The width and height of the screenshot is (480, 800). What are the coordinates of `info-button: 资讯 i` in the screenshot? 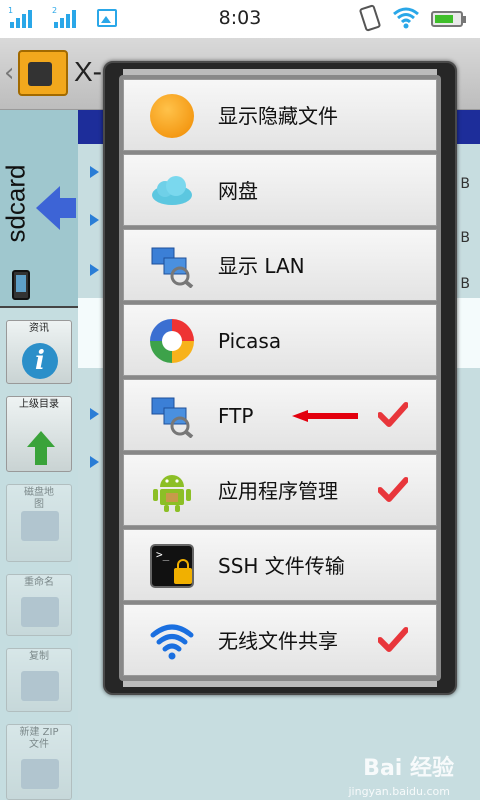 It's located at (39, 352).